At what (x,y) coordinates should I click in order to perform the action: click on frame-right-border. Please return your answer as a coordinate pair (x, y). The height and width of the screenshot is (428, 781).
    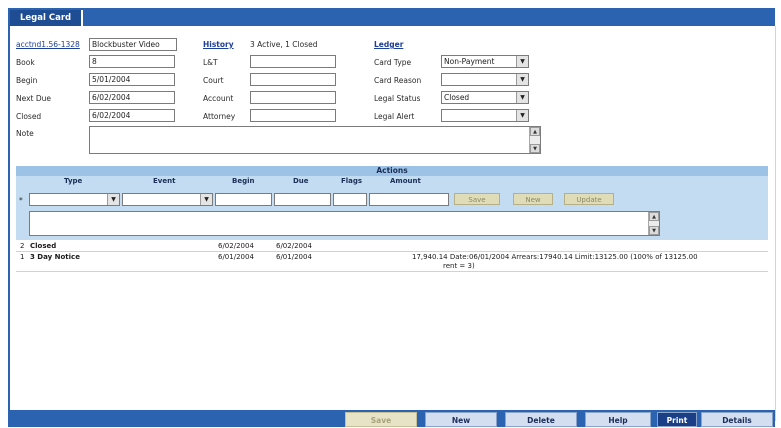
    Looking at the image, I should click on (775, 223).